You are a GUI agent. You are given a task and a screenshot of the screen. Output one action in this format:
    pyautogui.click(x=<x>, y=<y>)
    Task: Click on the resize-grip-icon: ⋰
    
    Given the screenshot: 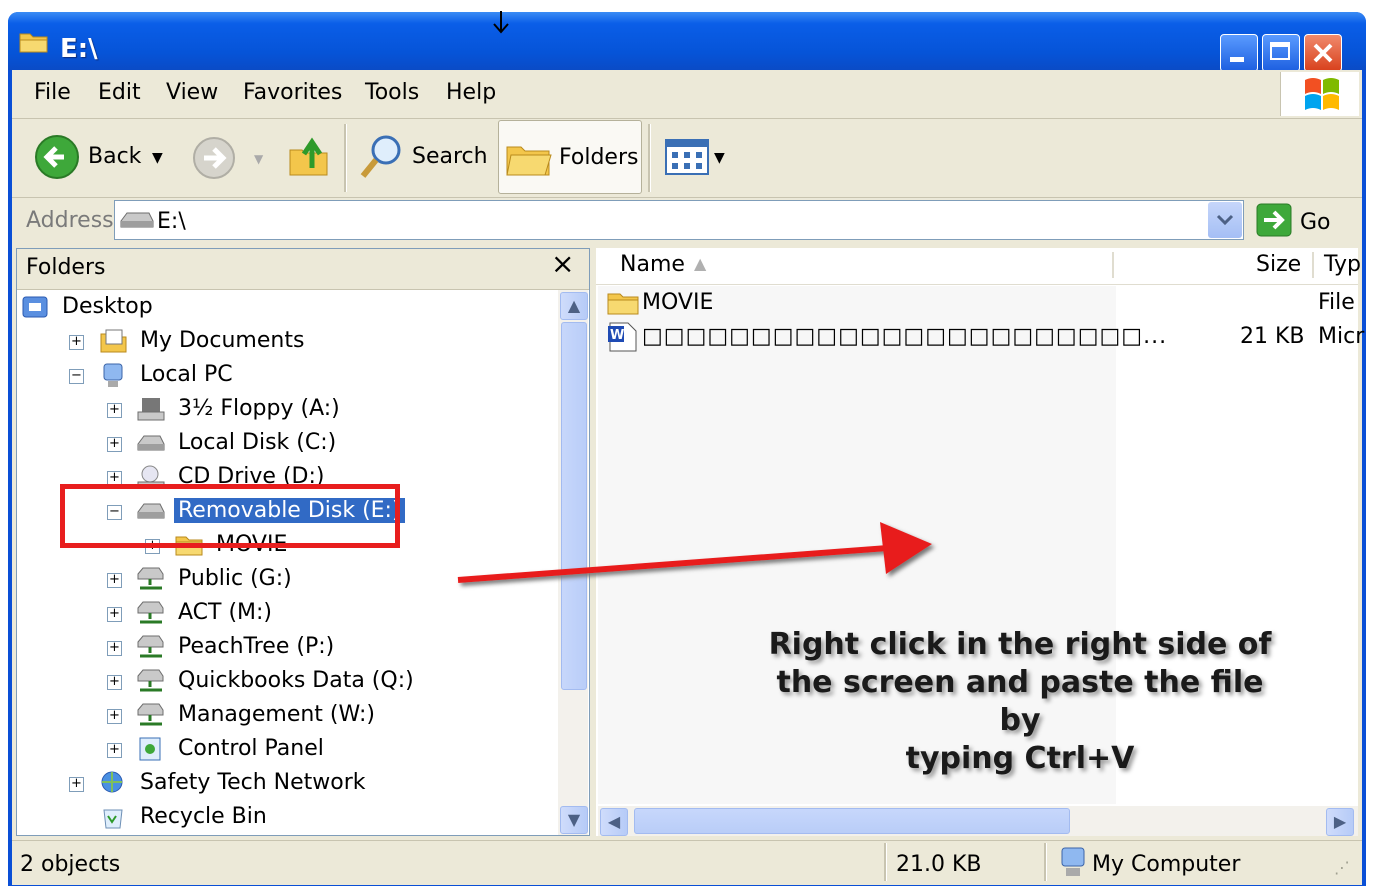 What is the action you would take?
    pyautogui.click(x=1342, y=867)
    